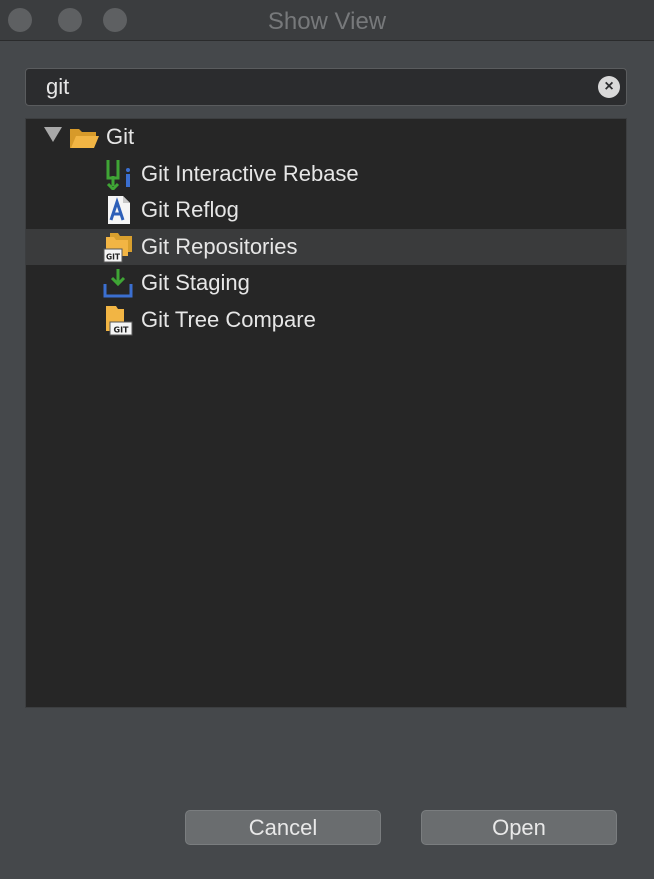 Image resolution: width=654 pixels, height=879 pixels. Describe the element at coordinates (120, 136) in the screenshot. I see `tree-group-label: Git` at that location.